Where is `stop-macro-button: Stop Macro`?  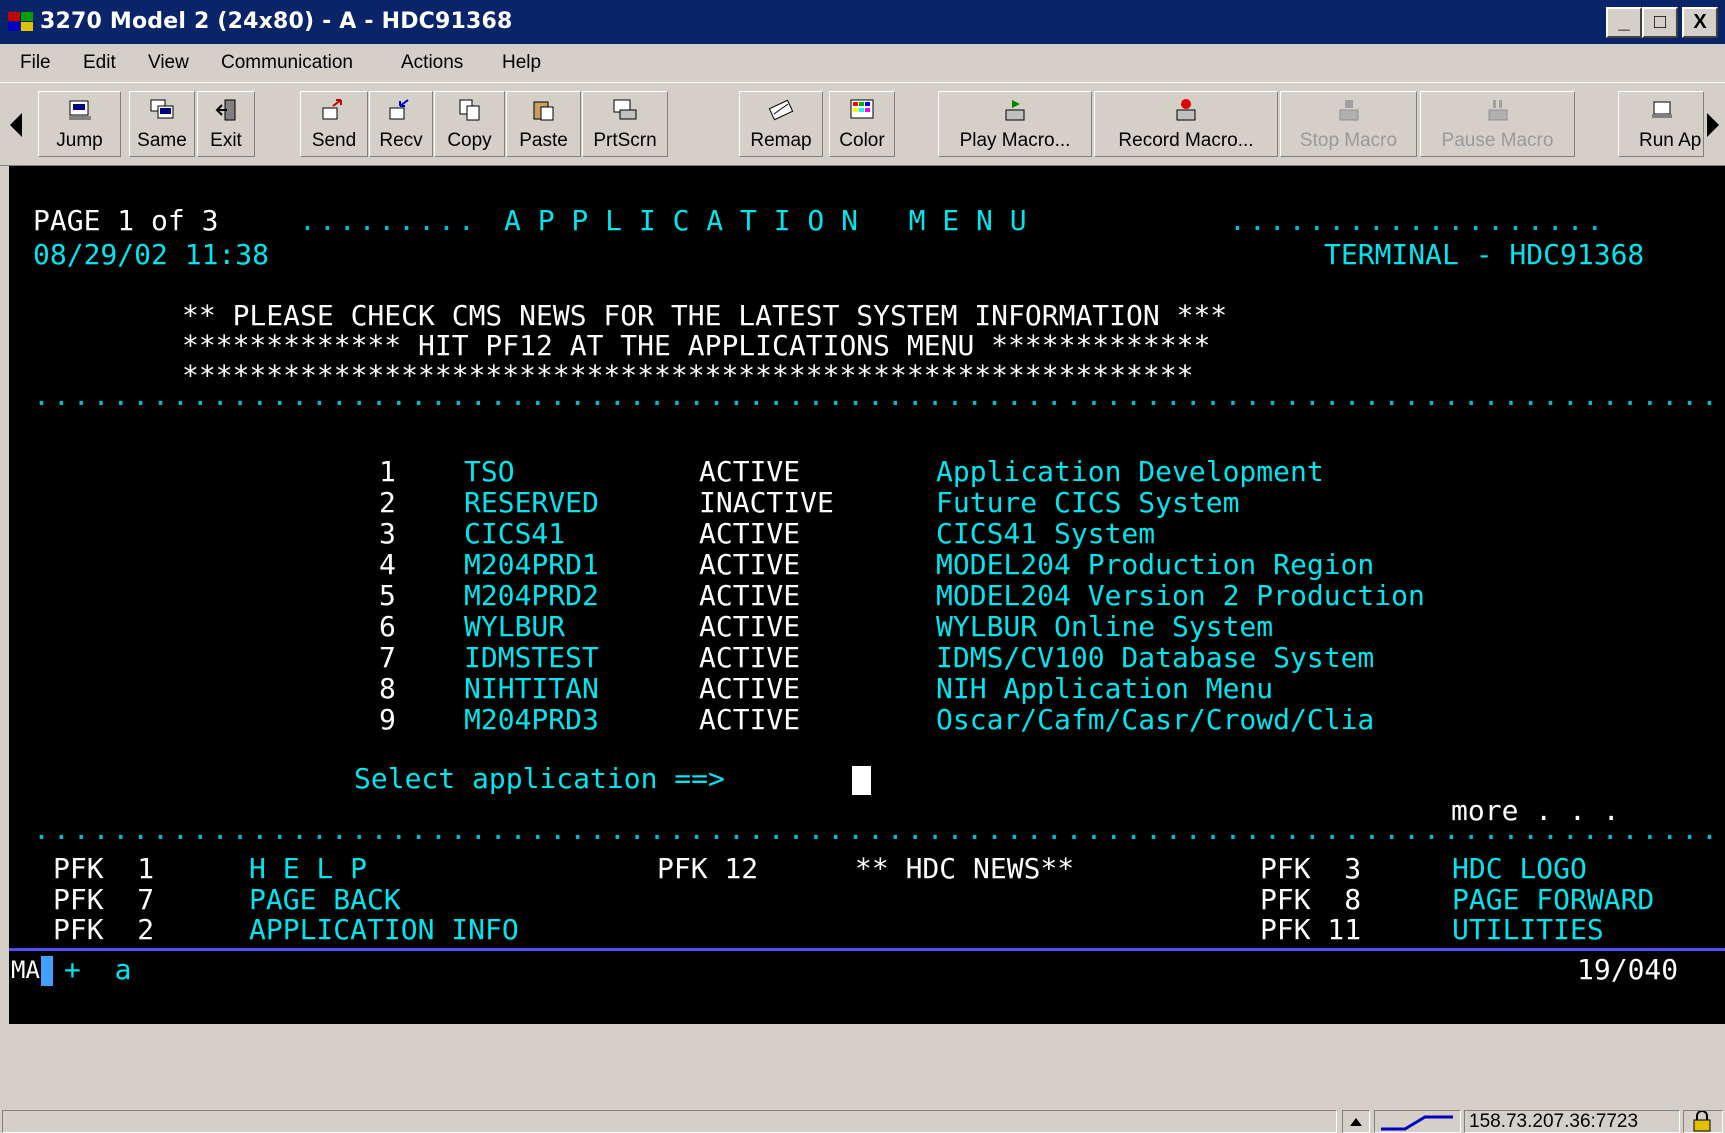 stop-macro-button: Stop Macro is located at coordinates (1348, 124).